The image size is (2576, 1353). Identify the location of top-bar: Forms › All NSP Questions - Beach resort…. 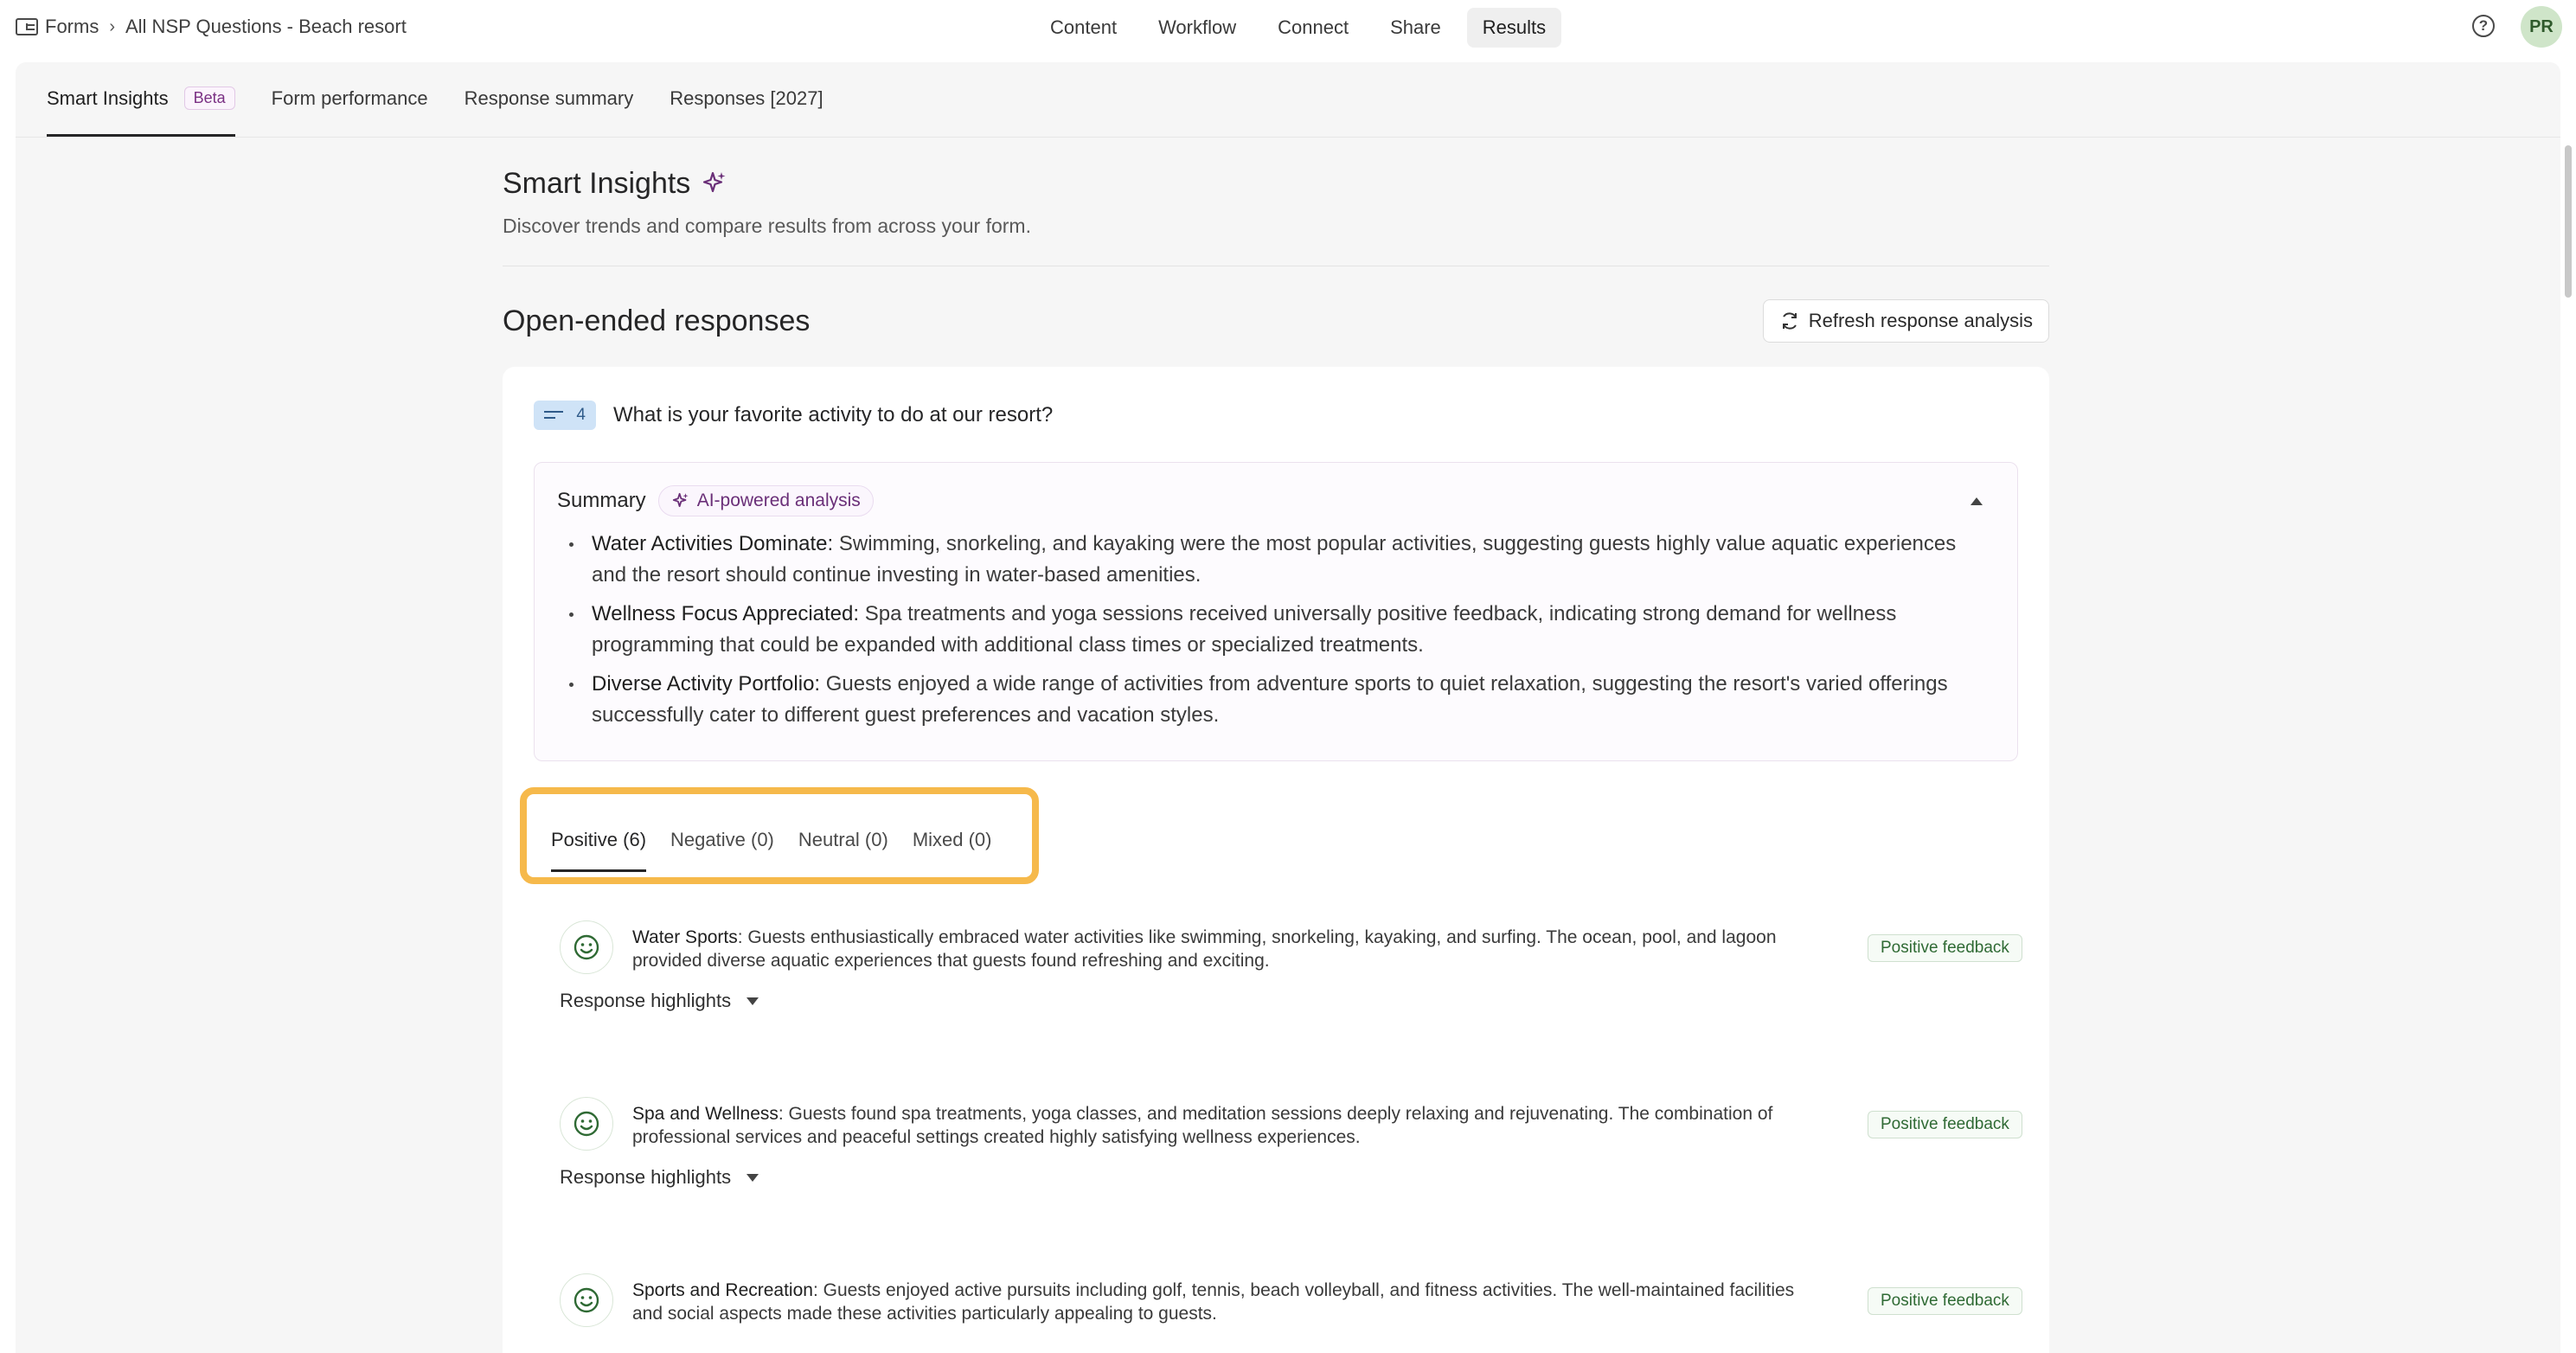
(1288, 27).